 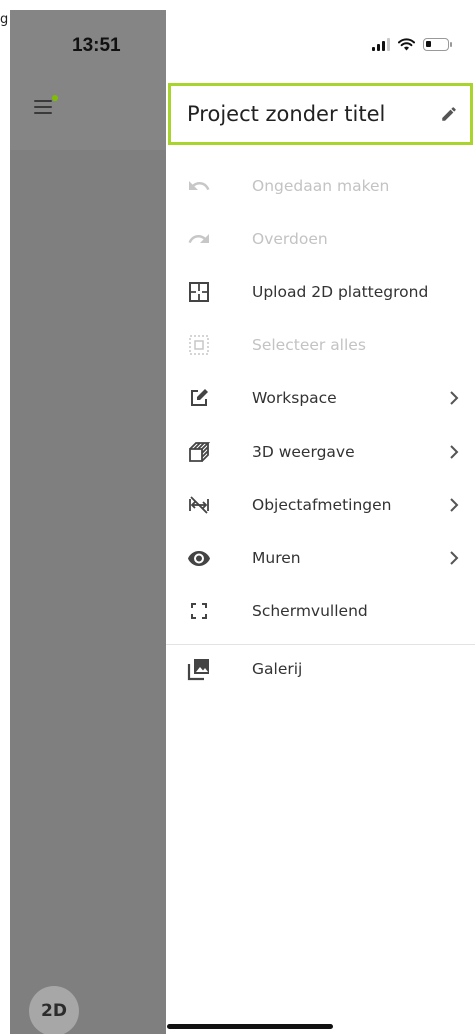 What do you see at coordinates (199, 239) in the screenshot?
I see `redo-icon` at bounding box center [199, 239].